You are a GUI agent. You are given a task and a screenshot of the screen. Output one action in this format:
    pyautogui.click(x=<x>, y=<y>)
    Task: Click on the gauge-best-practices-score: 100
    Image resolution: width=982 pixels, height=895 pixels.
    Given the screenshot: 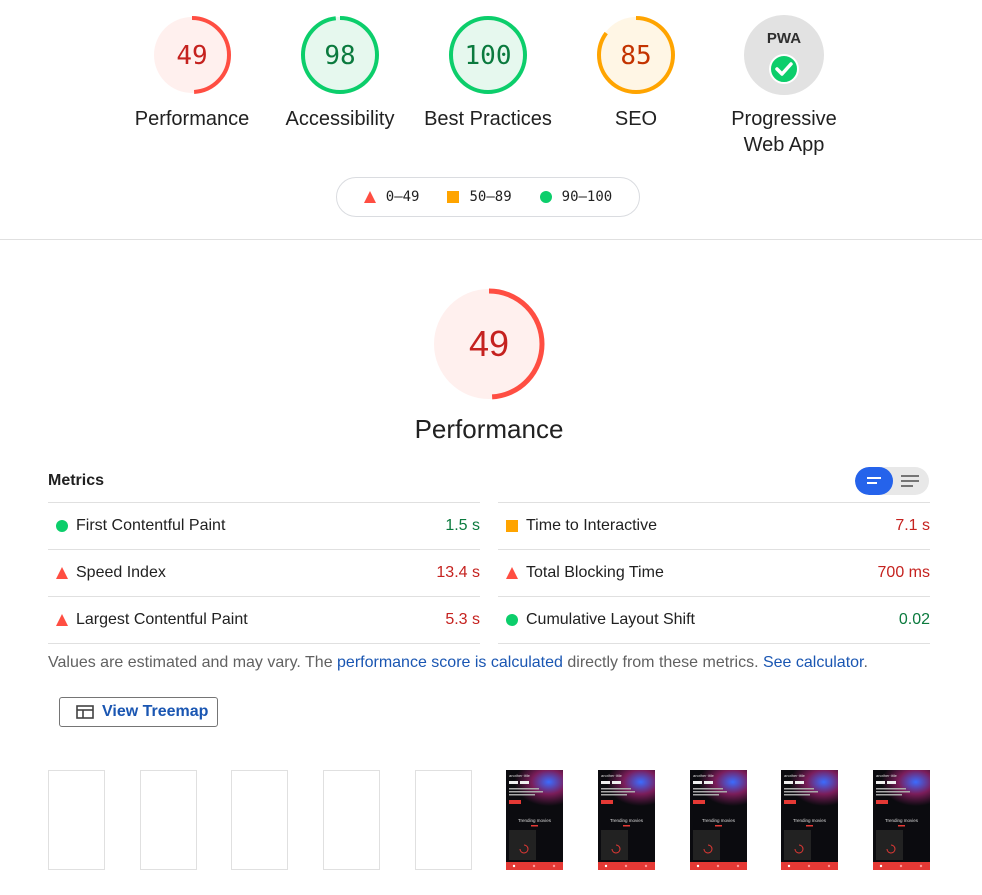 What is the action you would take?
    pyautogui.click(x=488, y=56)
    